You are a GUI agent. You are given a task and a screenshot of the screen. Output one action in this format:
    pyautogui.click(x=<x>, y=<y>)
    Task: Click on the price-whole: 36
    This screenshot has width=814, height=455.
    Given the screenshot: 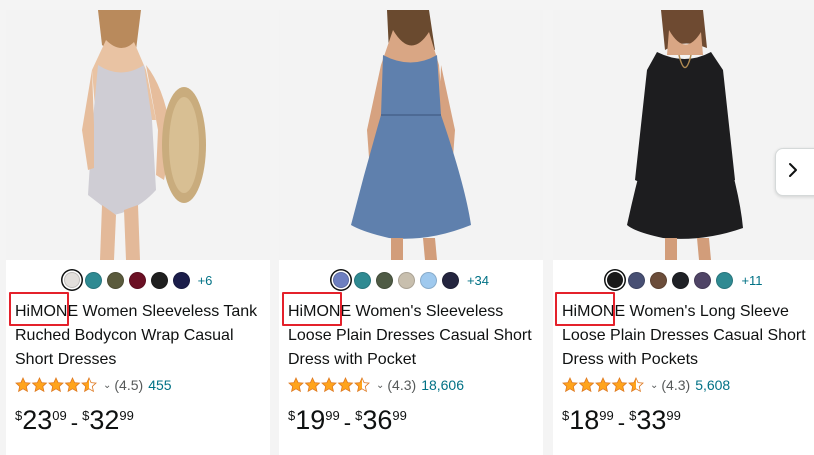 What is the action you would take?
    pyautogui.click(x=377, y=420)
    